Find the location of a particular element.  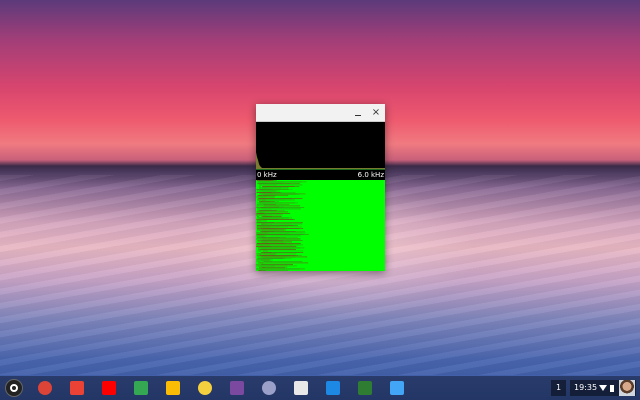

chrome-icon is located at coordinates (45, 388).